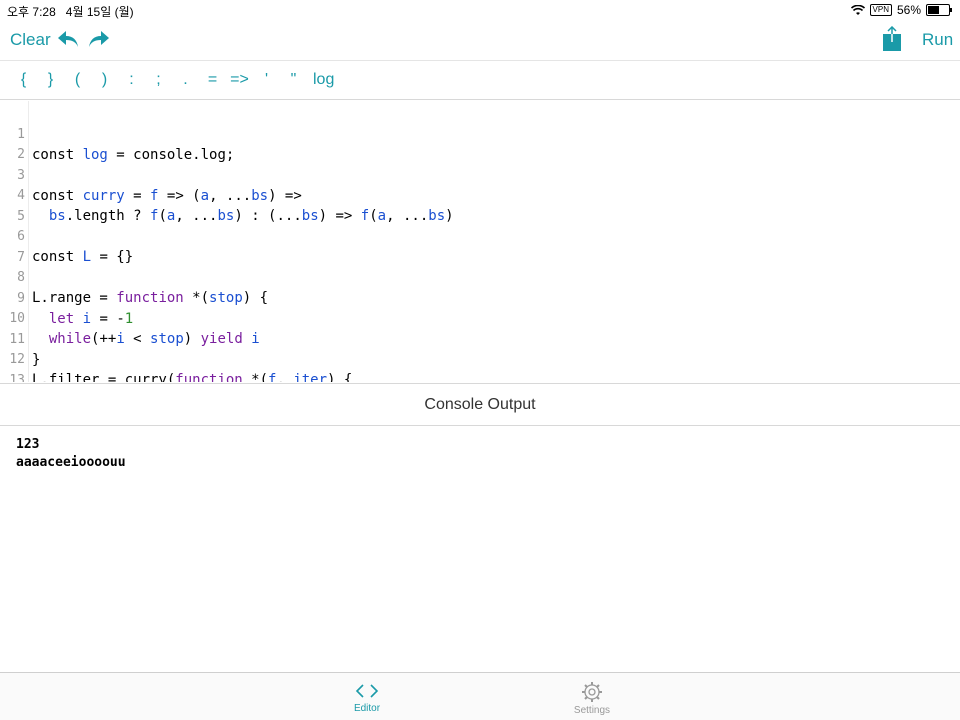 The height and width of the screenshot is (720, 960). I want to click on code-text: const L = {}, so click(82, 257).